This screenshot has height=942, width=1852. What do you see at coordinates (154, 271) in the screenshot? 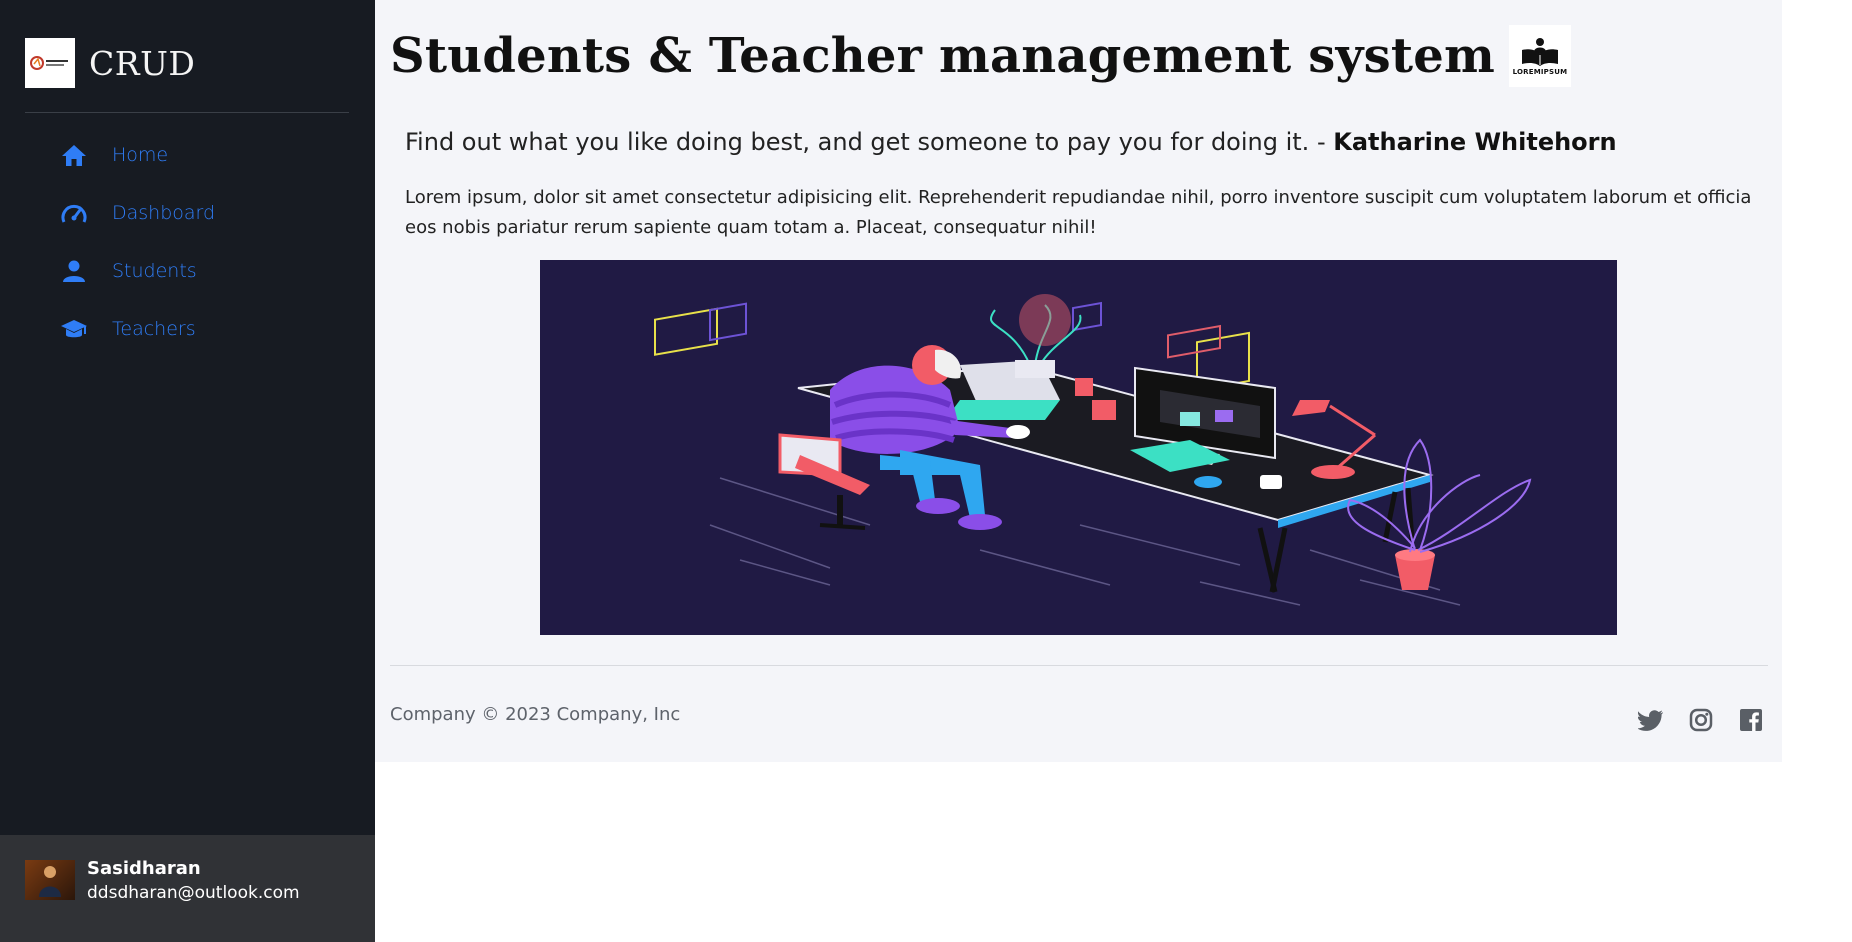
I see `sidebar-item-label: Students` at bounding box center [154, 271].